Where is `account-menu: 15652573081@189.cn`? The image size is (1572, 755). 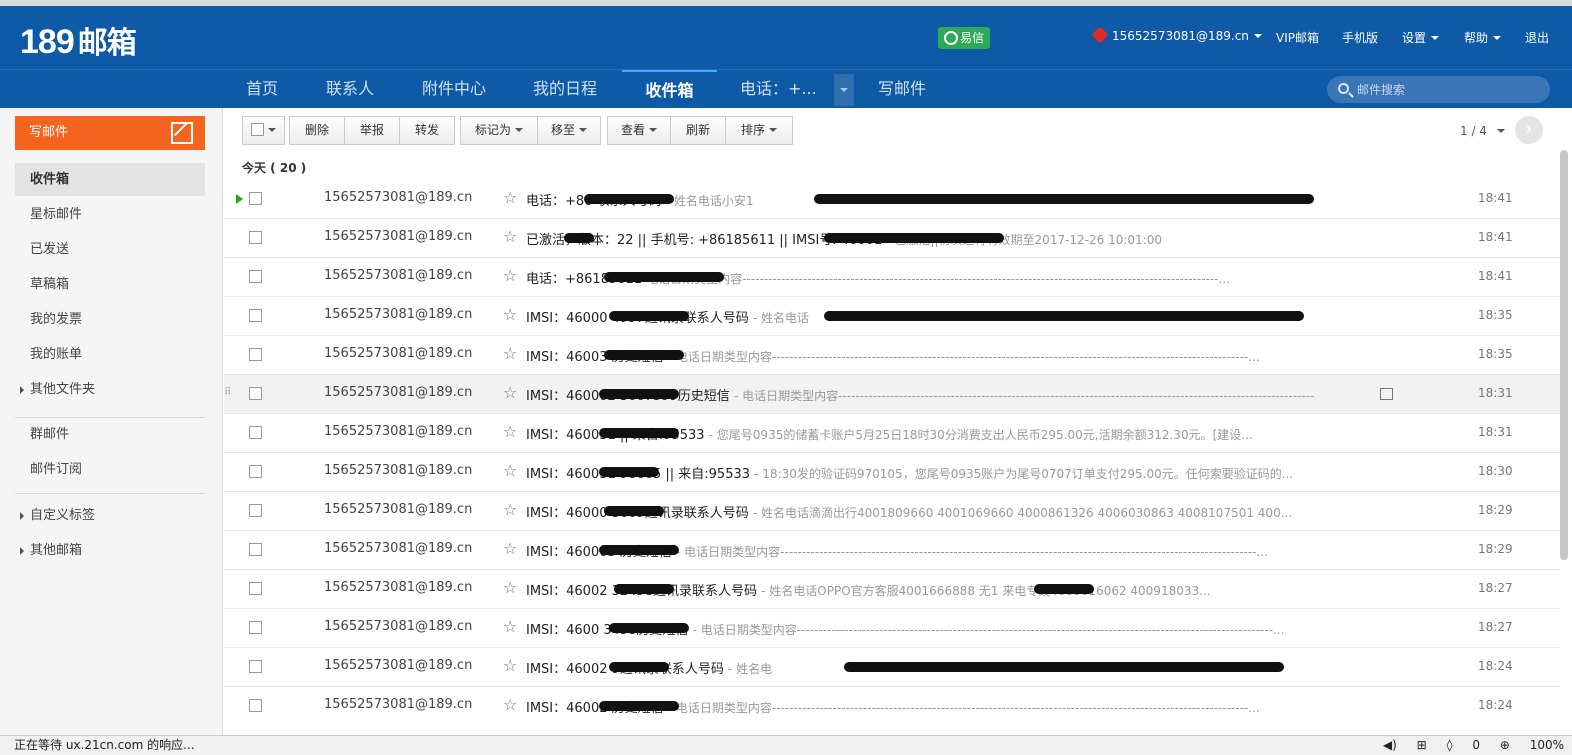
account-menu: 15652573081@189.cn is located at coordinates (1176, 35).